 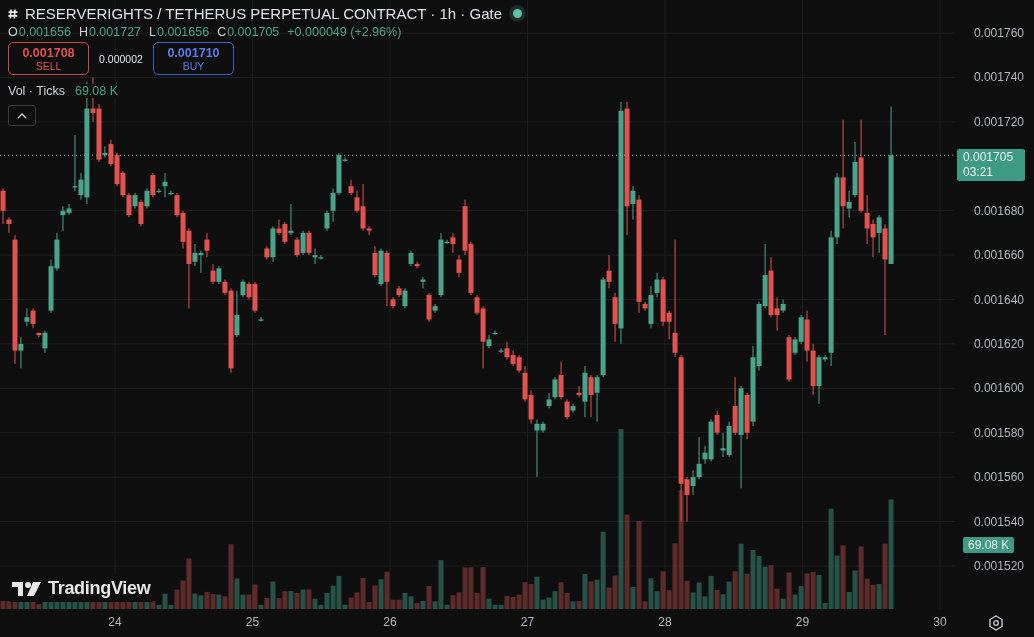 What do you see at coordinates (390, 622) in the screenshot?
I see `time-tick: 26` at bounding box center [390, 622].